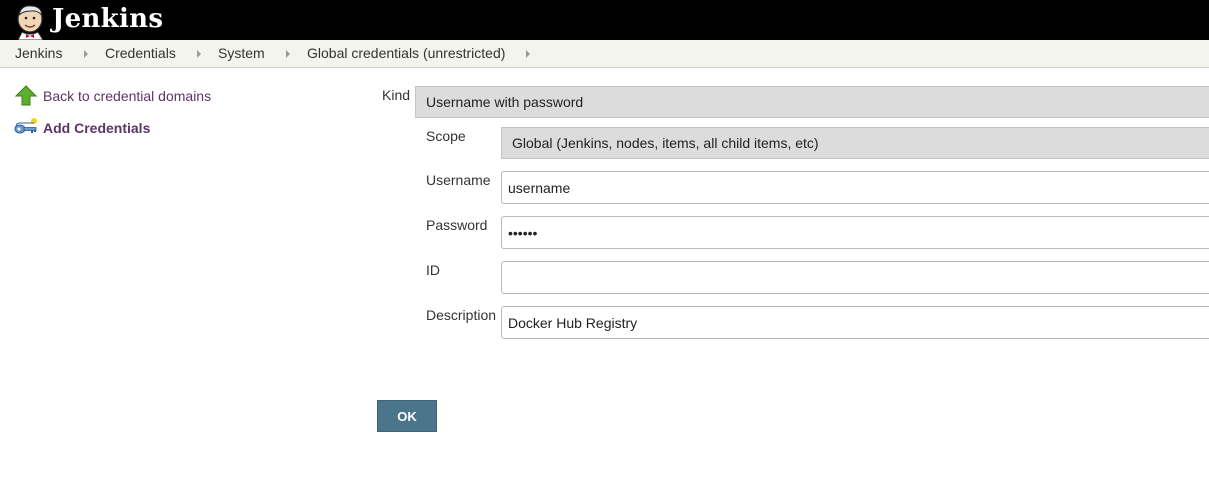  I want to click on top-header: Jenkins, so click(604, 20).